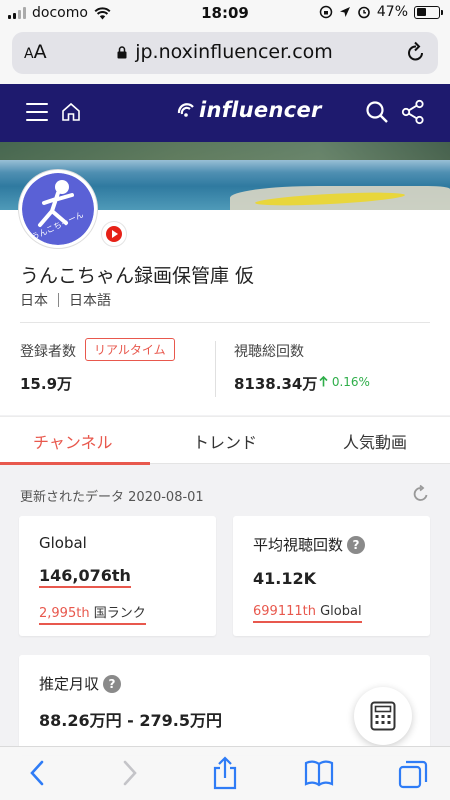 Image resolution: width=450 pixels, height=800 pixels. Describe the element at coordinates (122, 52) in the screenshot. I see `lock-icon` at that location.